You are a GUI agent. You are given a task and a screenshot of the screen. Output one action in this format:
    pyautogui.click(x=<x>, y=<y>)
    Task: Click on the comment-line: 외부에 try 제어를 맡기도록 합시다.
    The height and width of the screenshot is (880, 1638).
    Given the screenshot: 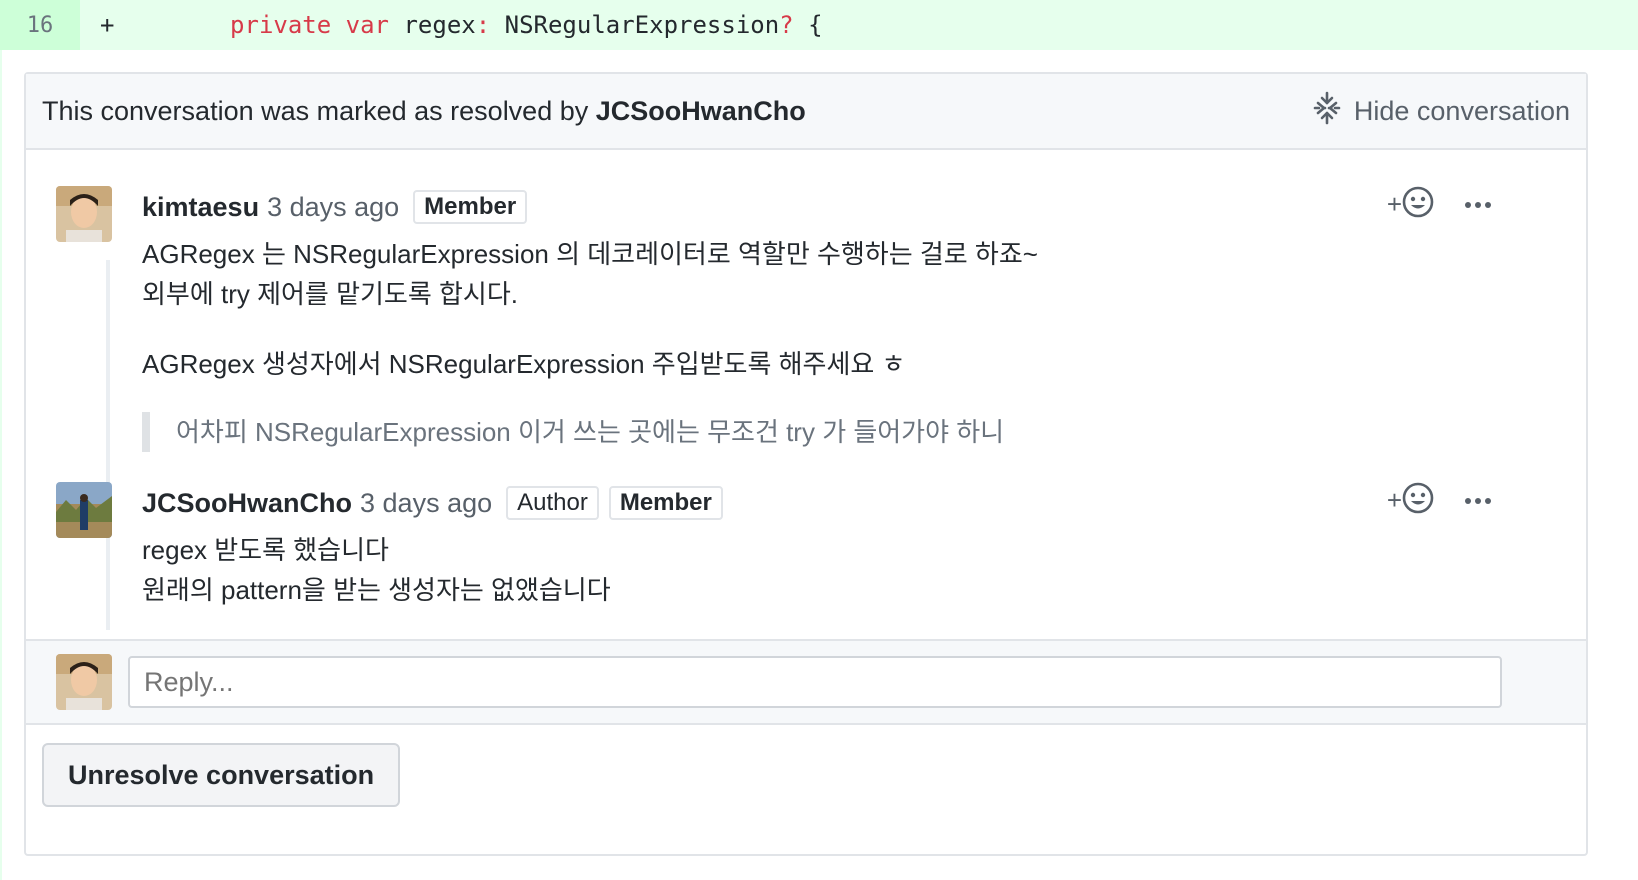 What is the action you would take?
    pyautogui.click(x=330, y=294)
    